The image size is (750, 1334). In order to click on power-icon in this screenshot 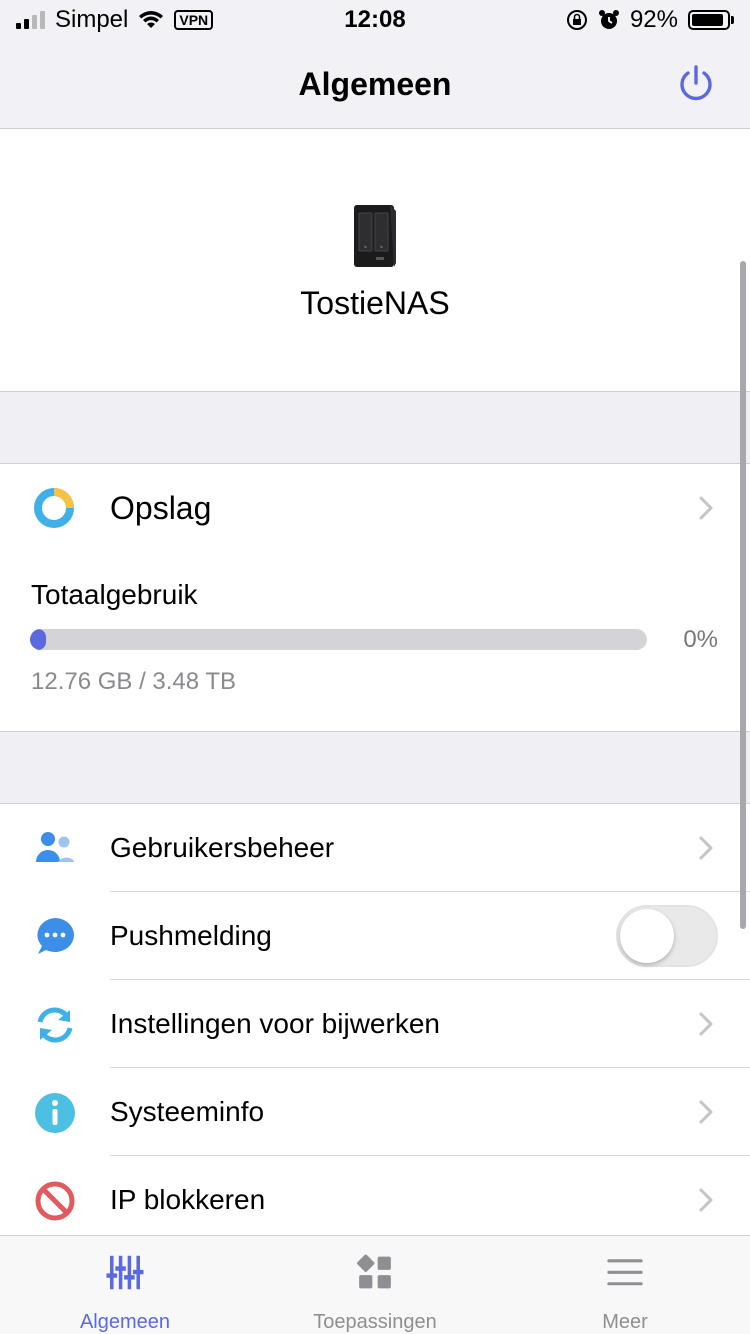, I will do `click(696, 84)`.